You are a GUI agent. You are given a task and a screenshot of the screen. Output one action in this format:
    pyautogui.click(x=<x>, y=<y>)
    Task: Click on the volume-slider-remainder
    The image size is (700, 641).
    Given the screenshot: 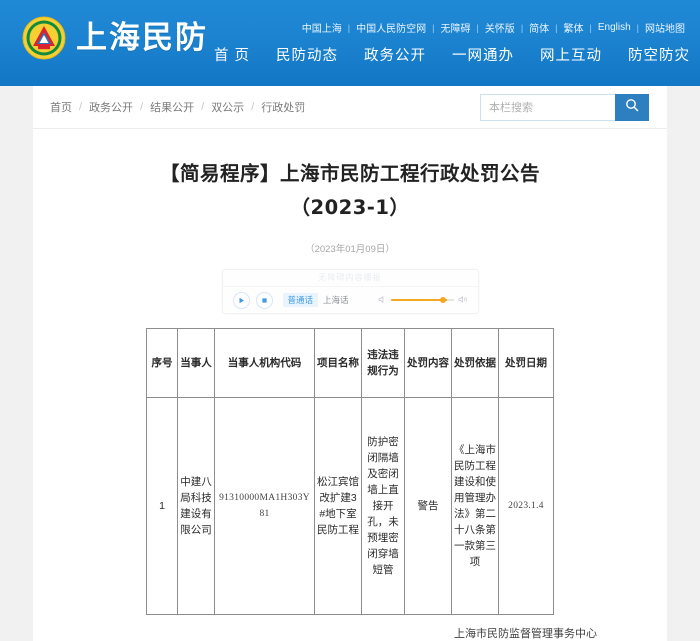 What is the action you would take?
    pyautogui.click(x=450, y=300)
    